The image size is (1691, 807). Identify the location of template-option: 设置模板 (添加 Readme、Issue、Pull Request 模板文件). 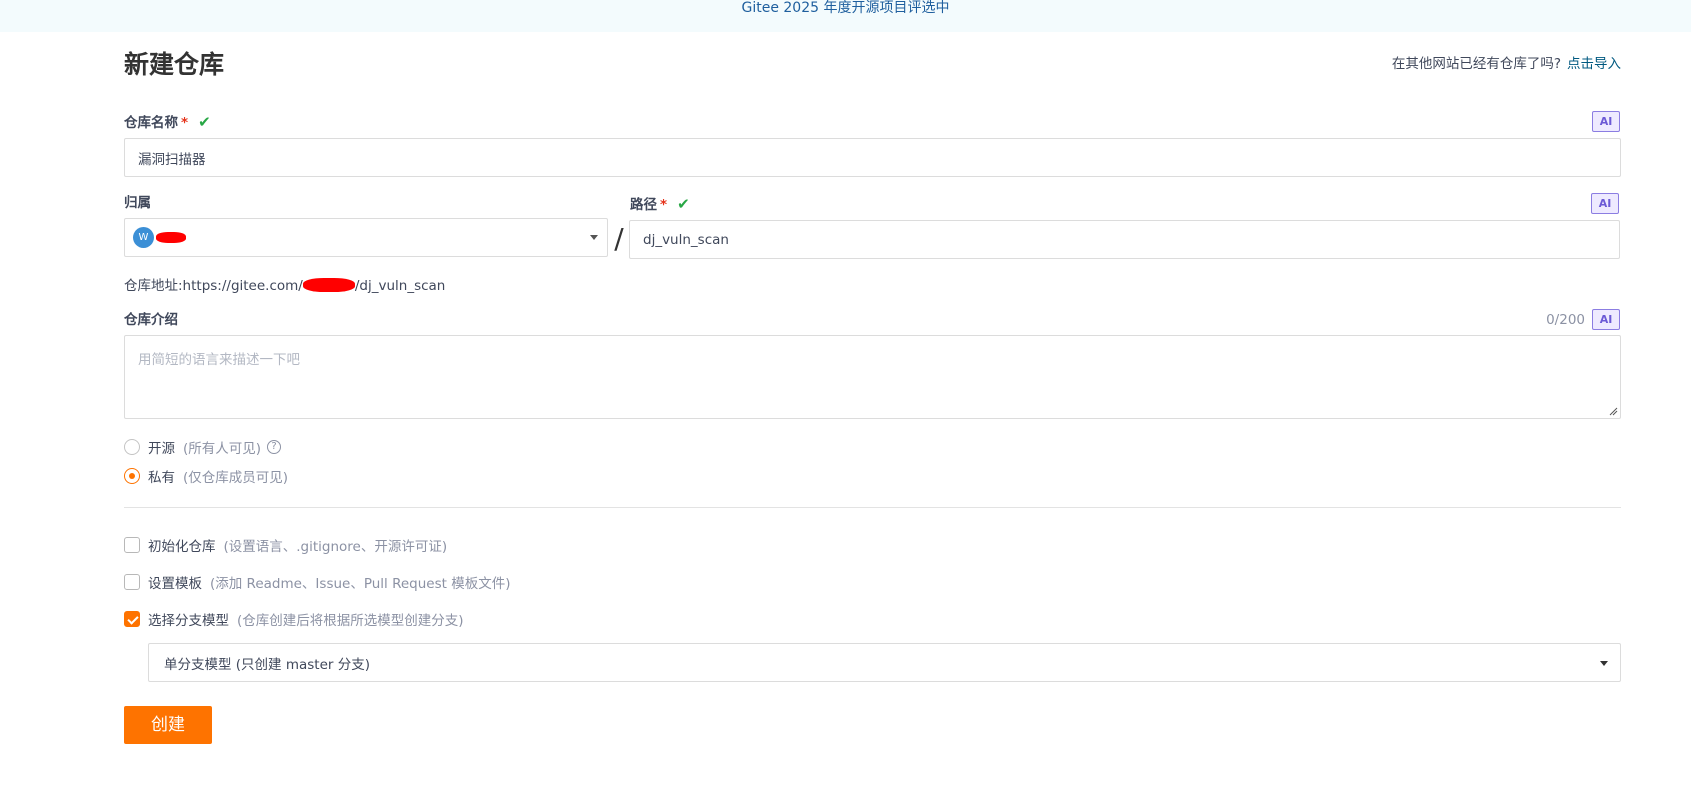
(317, 582).